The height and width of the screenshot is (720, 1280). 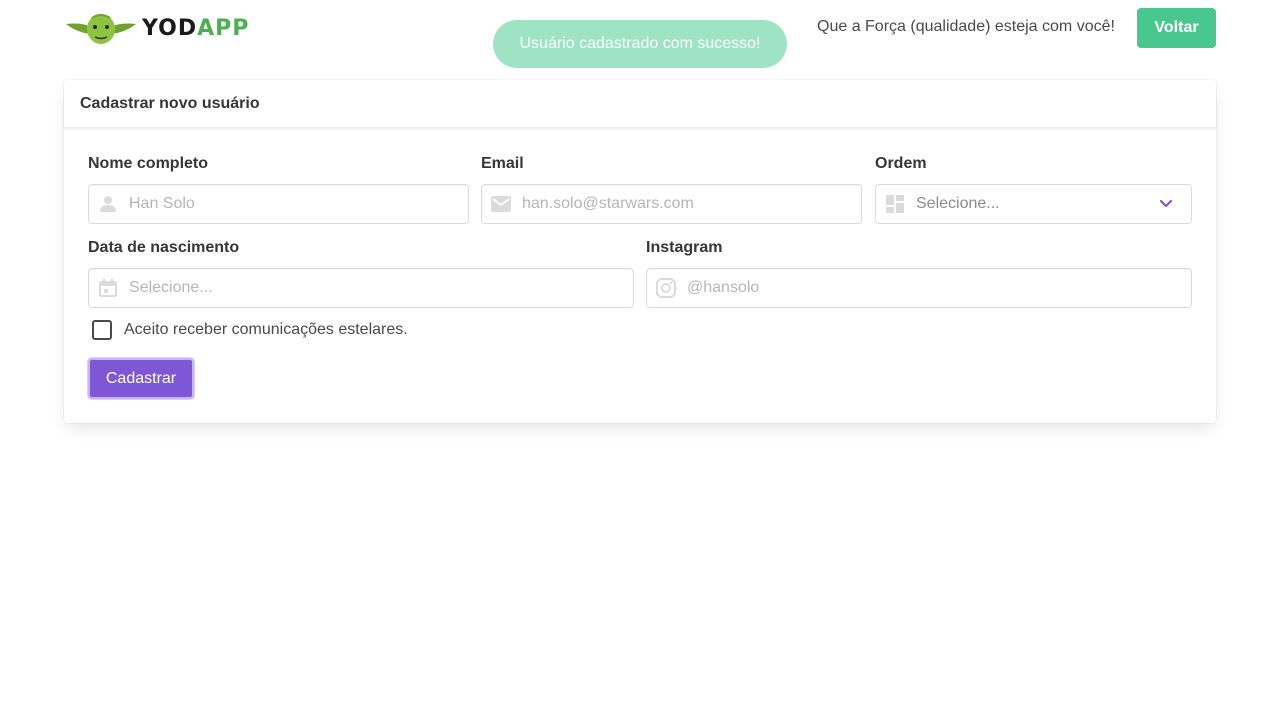 I want to click on instagram-input, so click(x=919, y=288).